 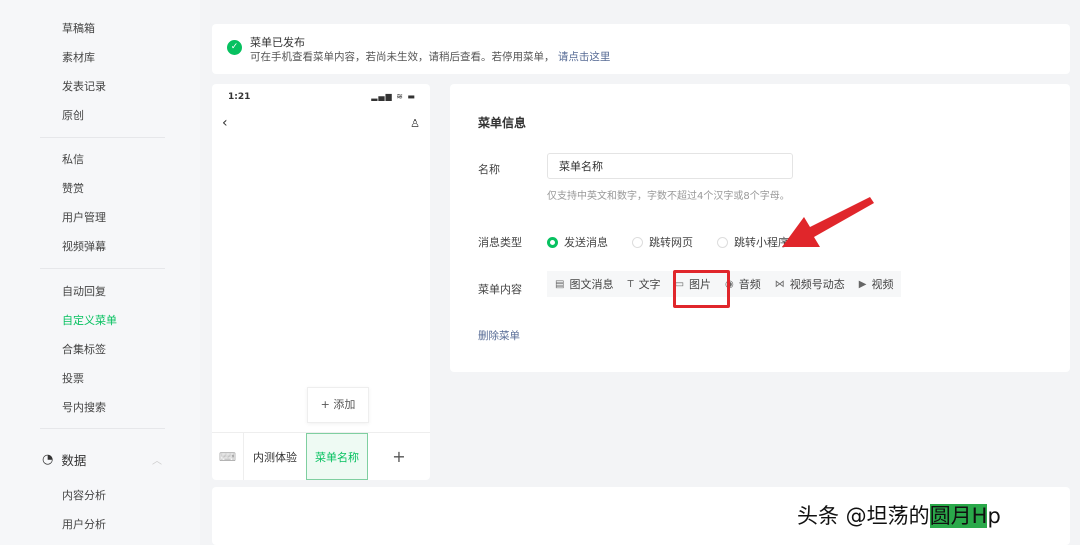 I want to click on message-type-radios: 发送消息 跳转网页 跳转小程序, so click(x=668, y=242).